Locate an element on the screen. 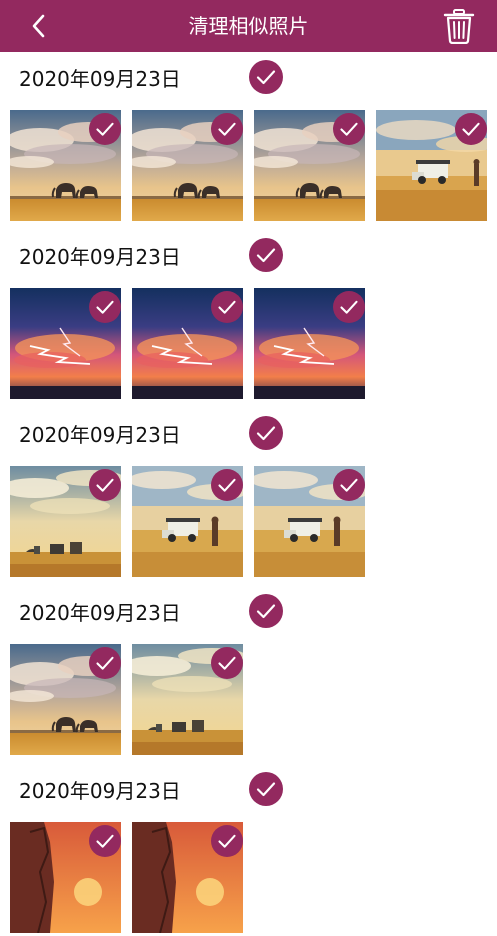 Image resolution: width=497 pixels, height=936 pixels. delete-button is located at coordinates (459, 26).